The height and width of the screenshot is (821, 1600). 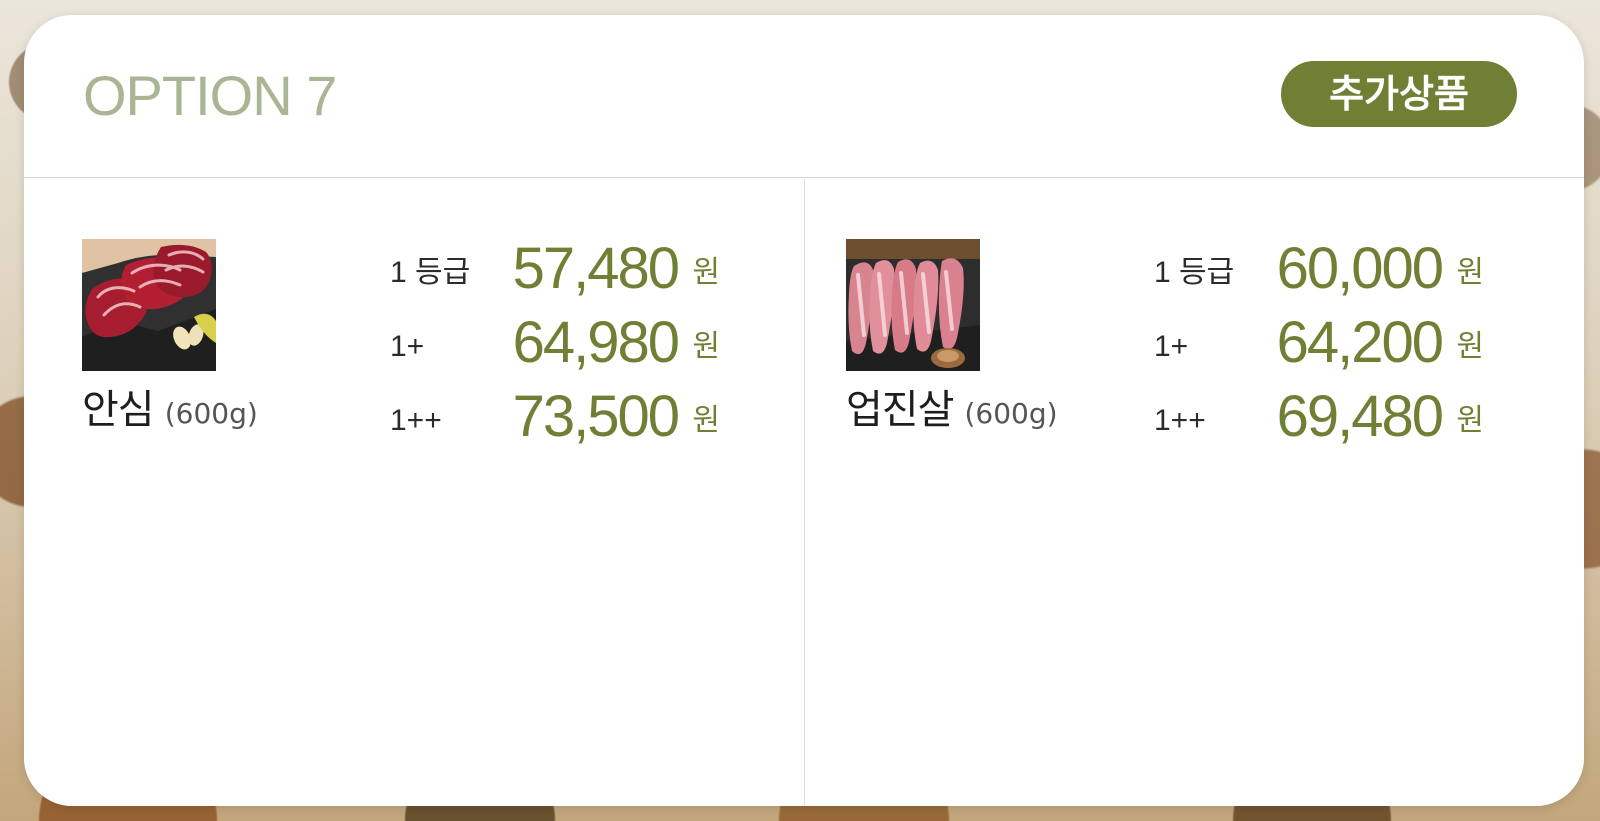 What do you see at coordinates (1360, 416) in the screenshot?
I see `price-value: 69,480` at bounding box center [1360, 416].